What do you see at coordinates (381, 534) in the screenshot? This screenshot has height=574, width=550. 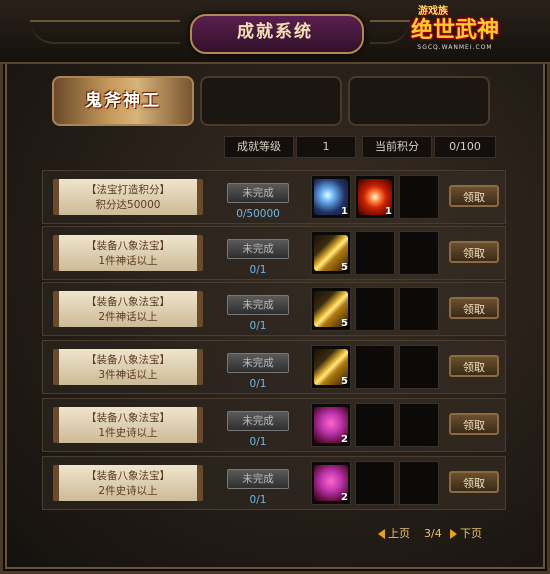 I see `prev-arrow-icon` at bounding box center [381, 534].